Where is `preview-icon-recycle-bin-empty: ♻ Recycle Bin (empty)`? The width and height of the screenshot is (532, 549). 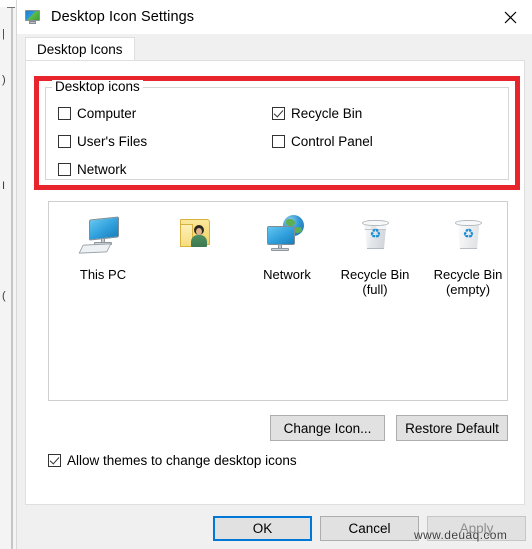
preview-icon-recycle-bin-empty: ♻ Recycle Bin (empty) is located at coordinates (468, 255).